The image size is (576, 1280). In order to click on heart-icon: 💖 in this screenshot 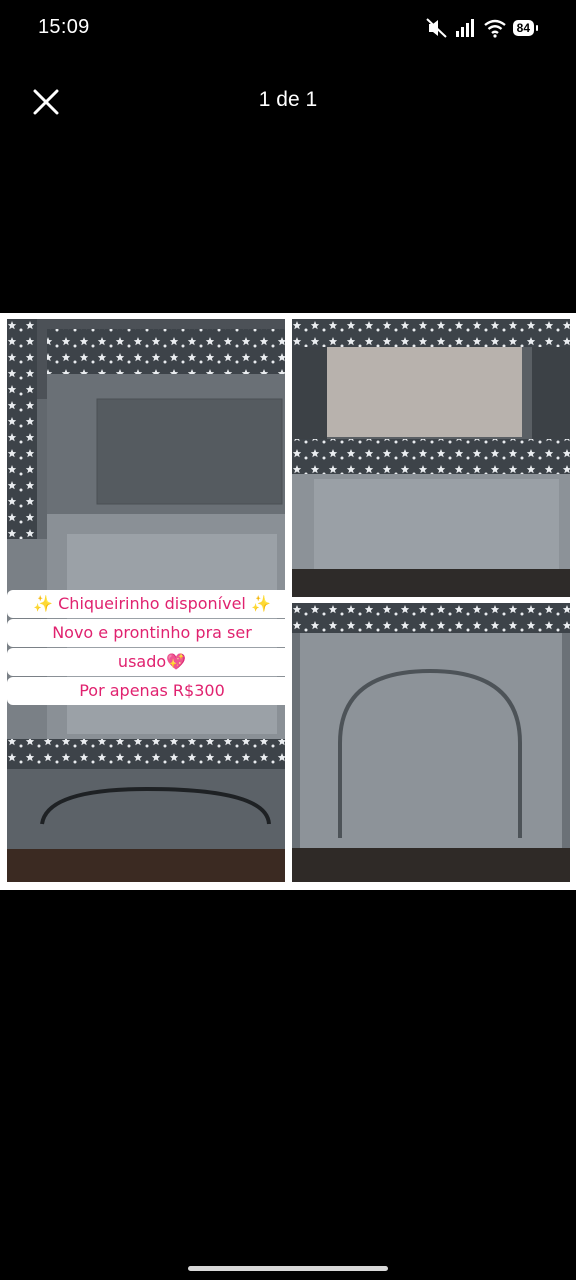, I will do `click(176, 661)`.